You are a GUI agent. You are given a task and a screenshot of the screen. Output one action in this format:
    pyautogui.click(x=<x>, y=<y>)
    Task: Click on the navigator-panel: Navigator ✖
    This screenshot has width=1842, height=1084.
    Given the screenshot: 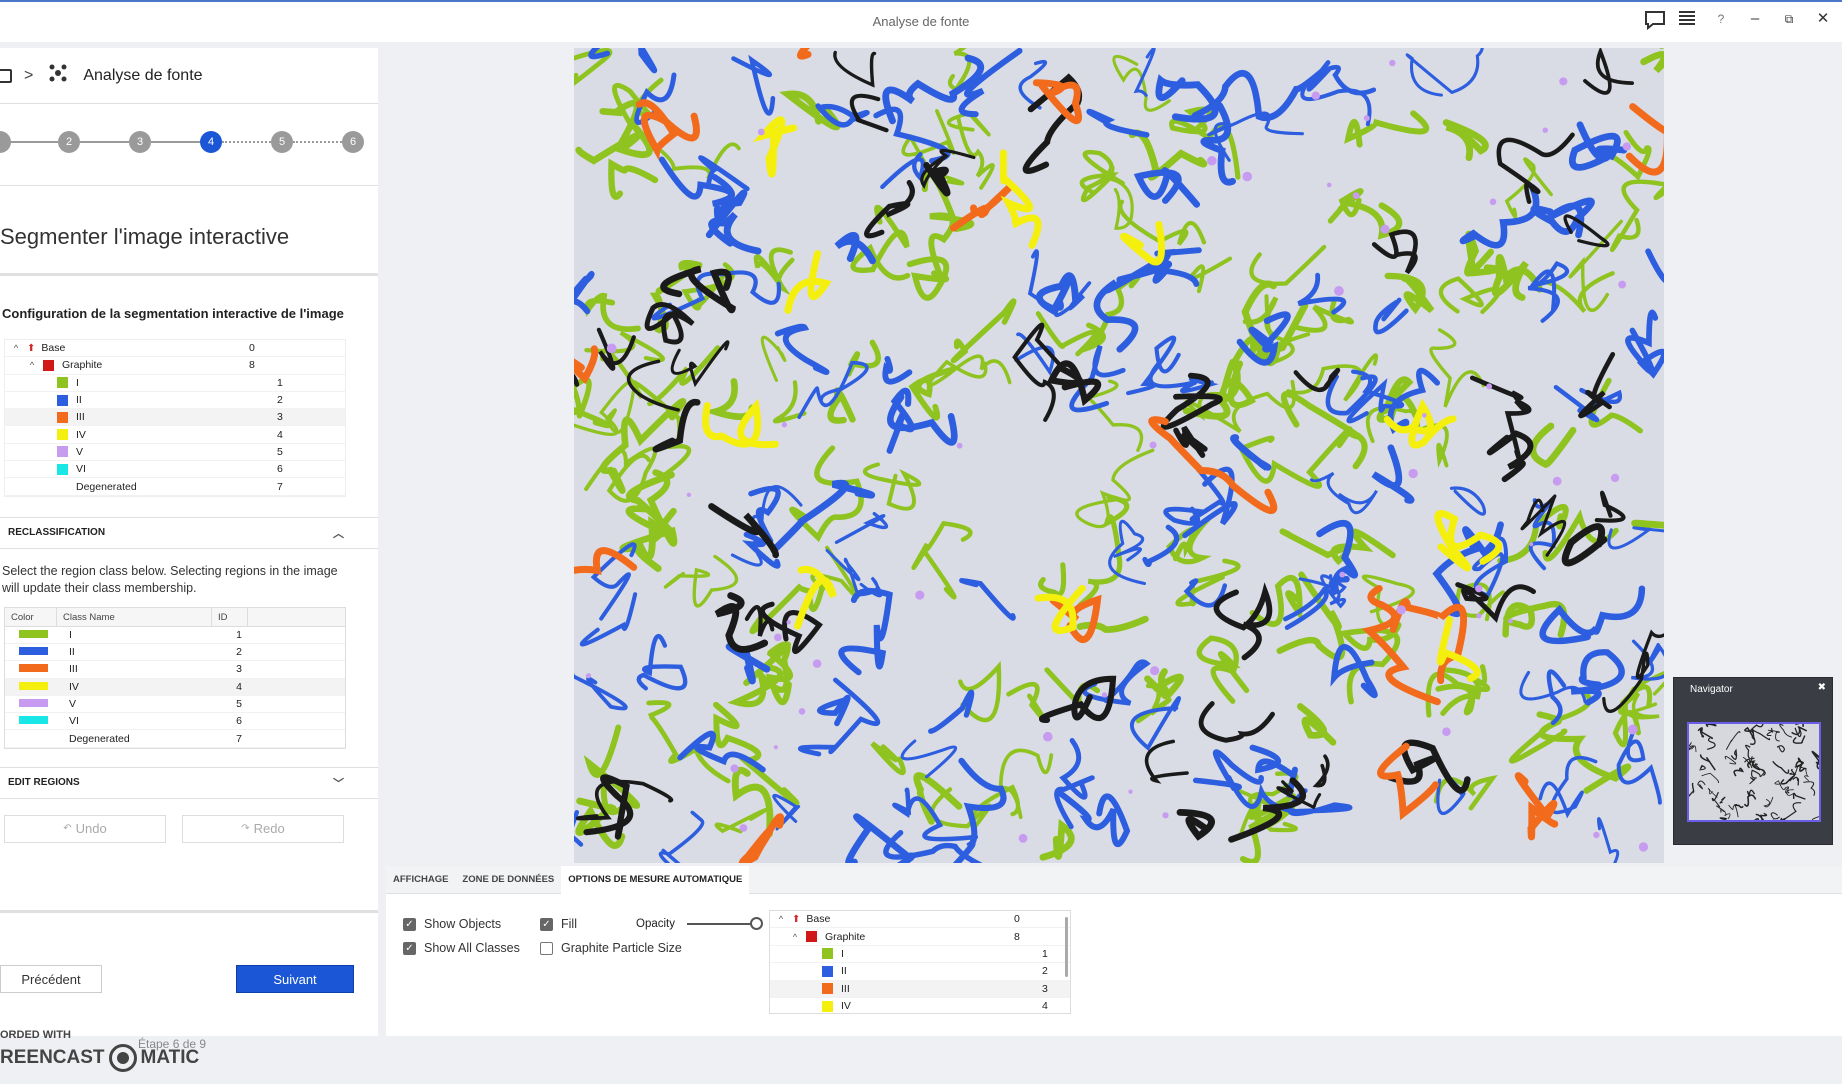 What is the action you would take?
    pyautogui.click(x=1753, y=761)
    